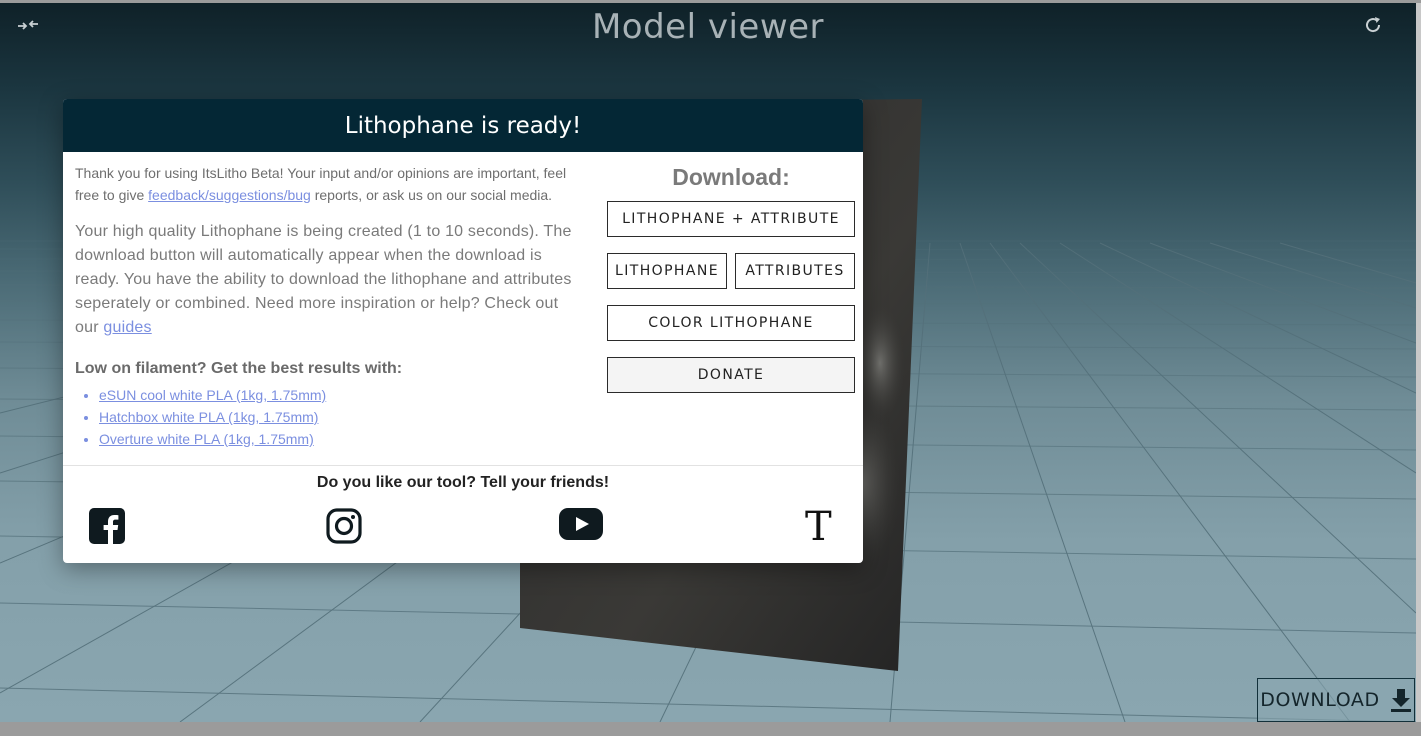  Describe the element at coordinates (1320, 700) in the screenshot. I see `download-button-label: DOWNLOAD` at that location.